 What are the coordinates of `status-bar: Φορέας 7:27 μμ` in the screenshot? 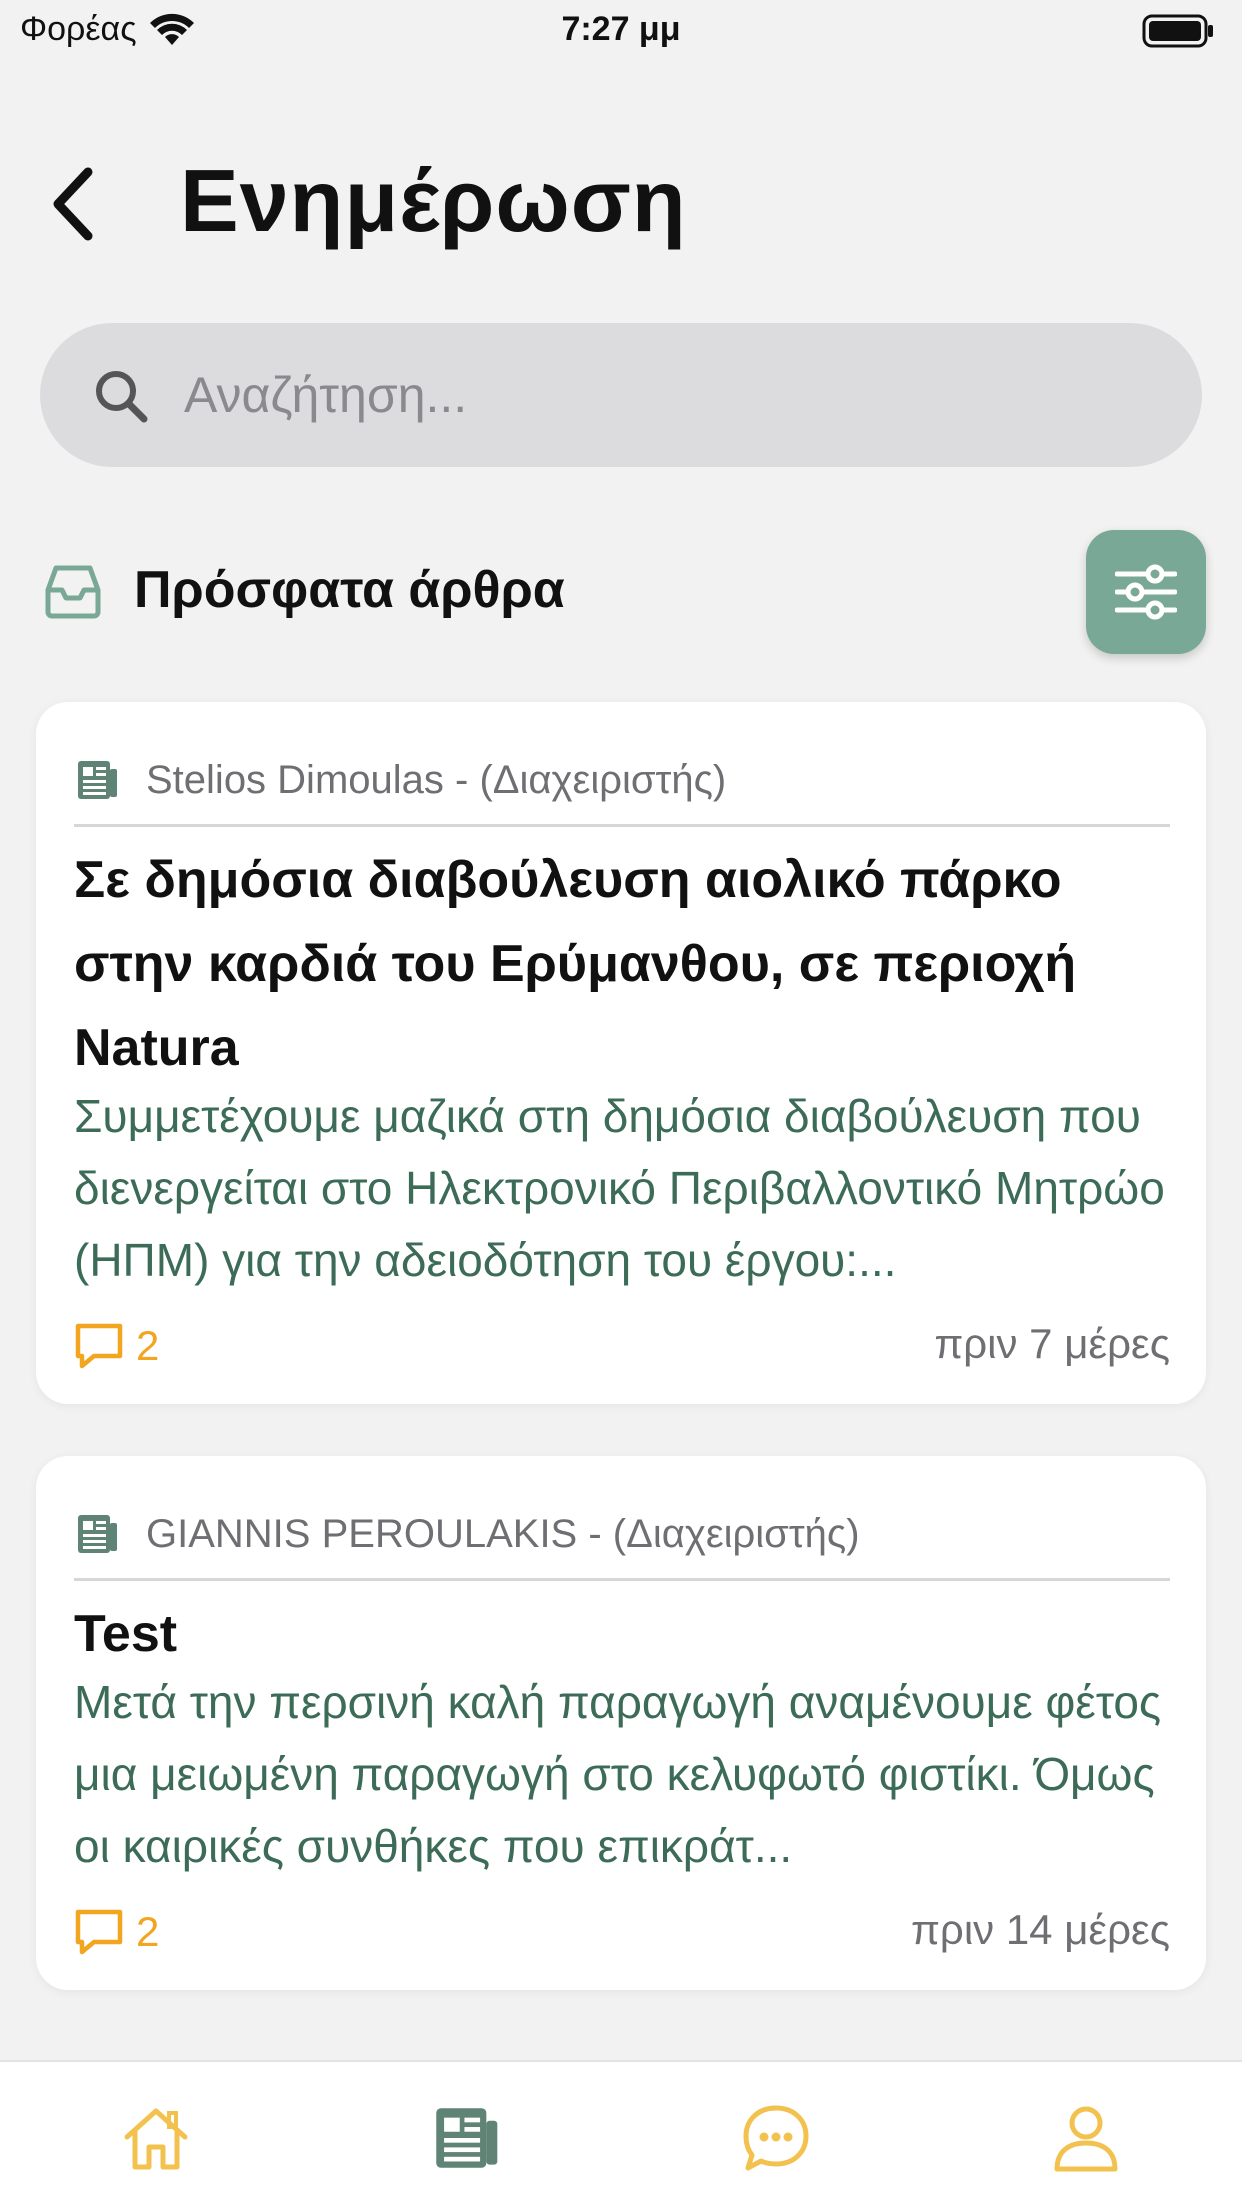 It's located at (621, 31).